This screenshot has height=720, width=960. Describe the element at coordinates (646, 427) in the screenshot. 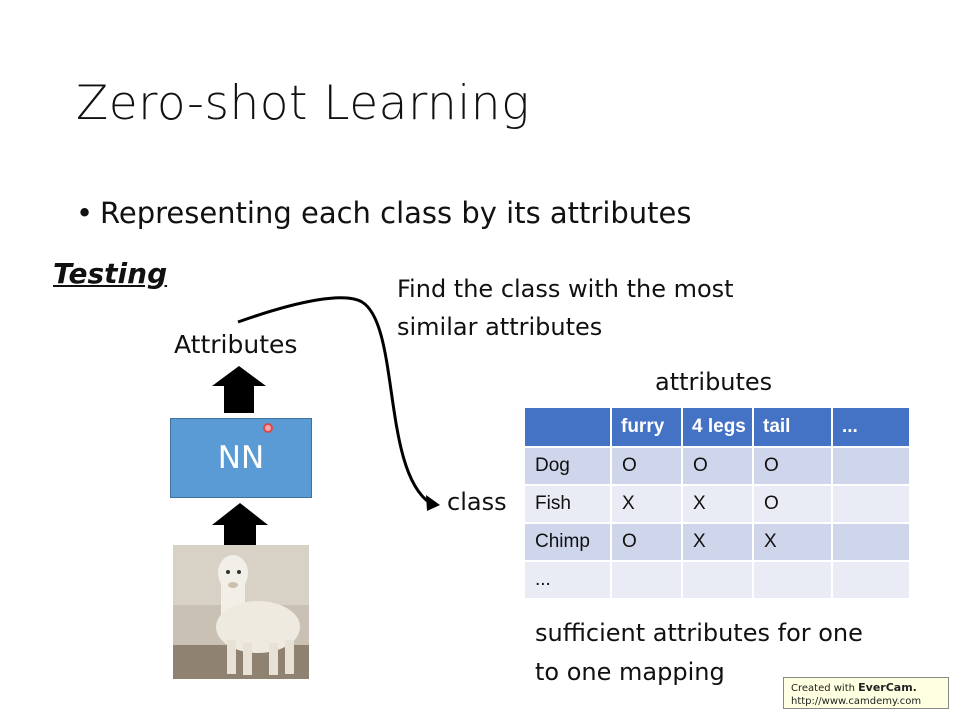

I see `table-header-cell: furry` at that location.